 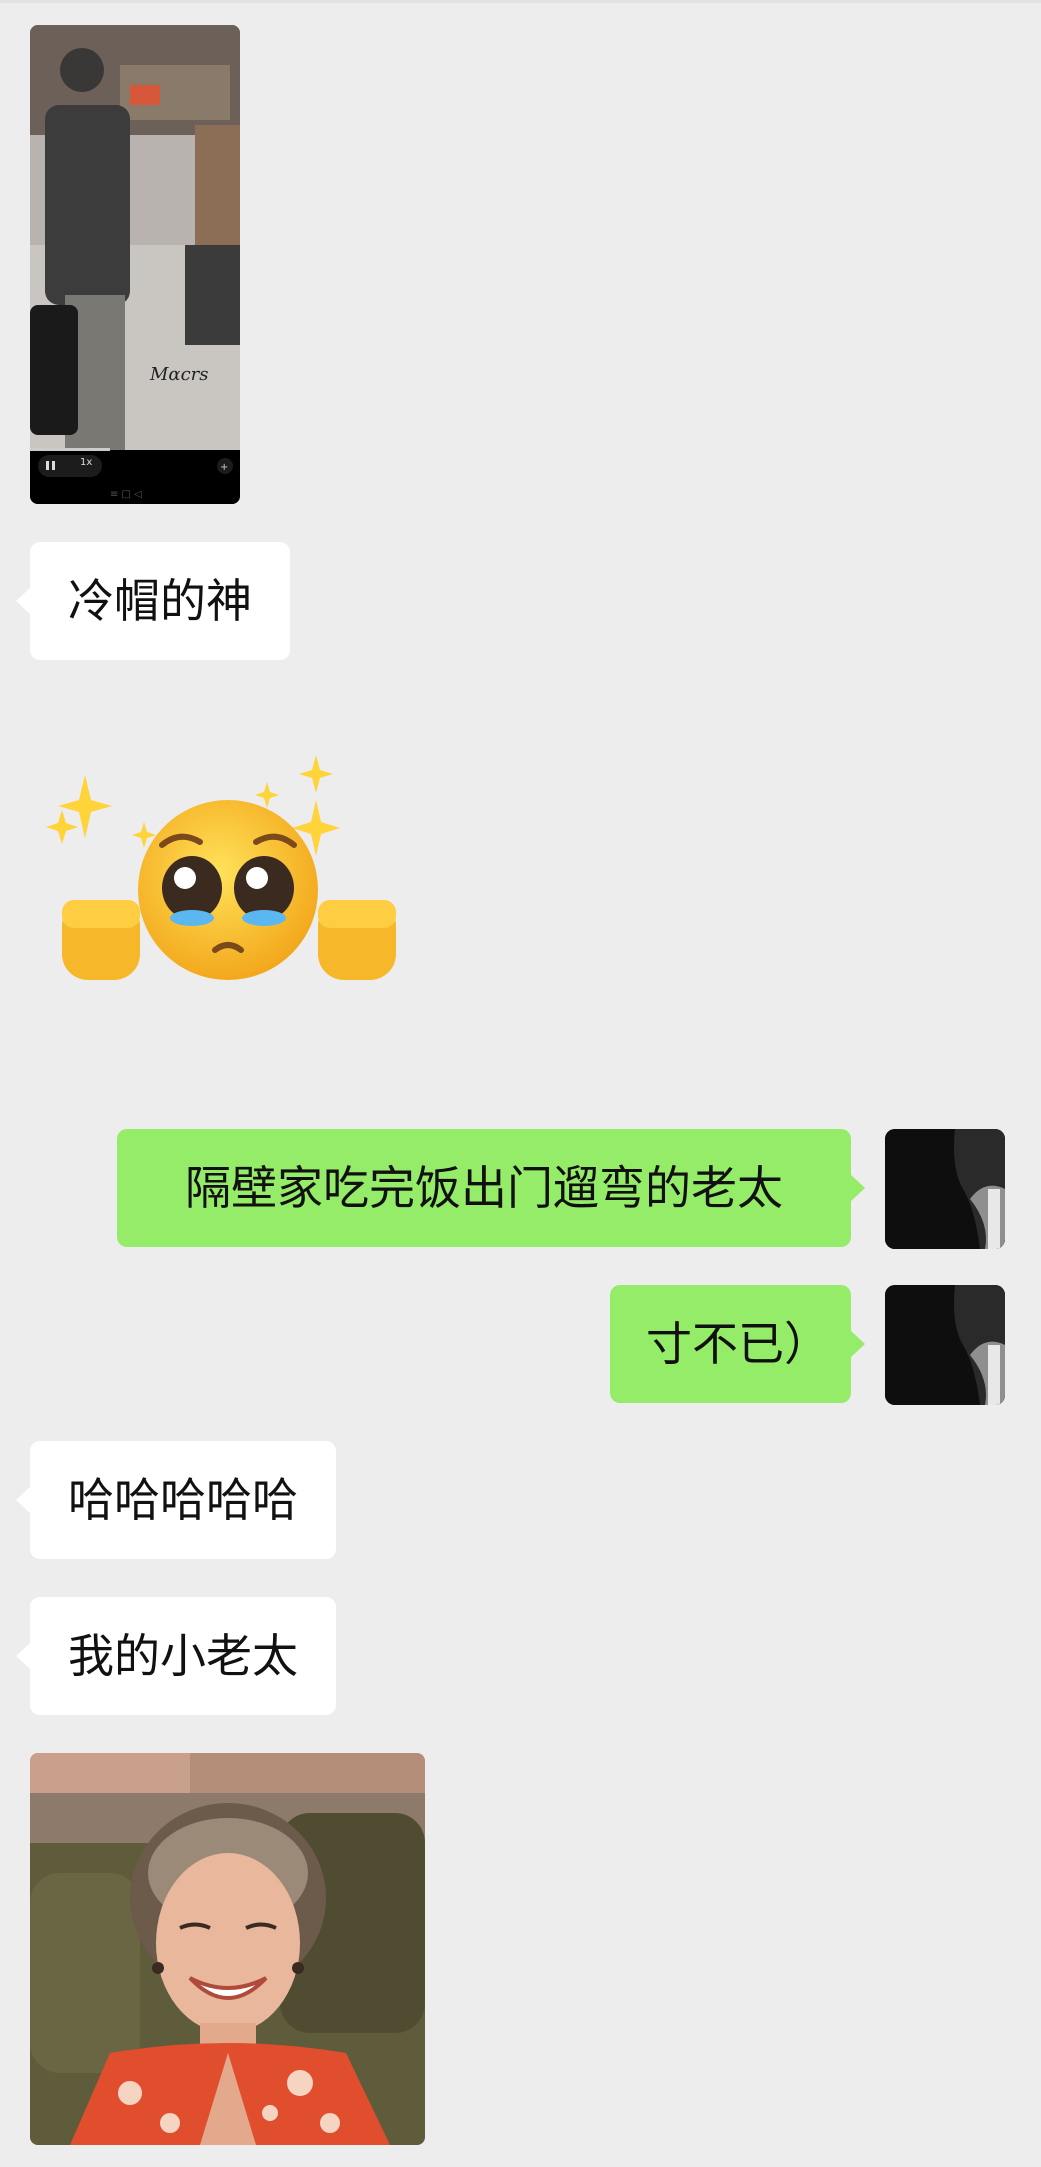 I want to click on message-text: 冷帽的神, so click(x=160, y=601).